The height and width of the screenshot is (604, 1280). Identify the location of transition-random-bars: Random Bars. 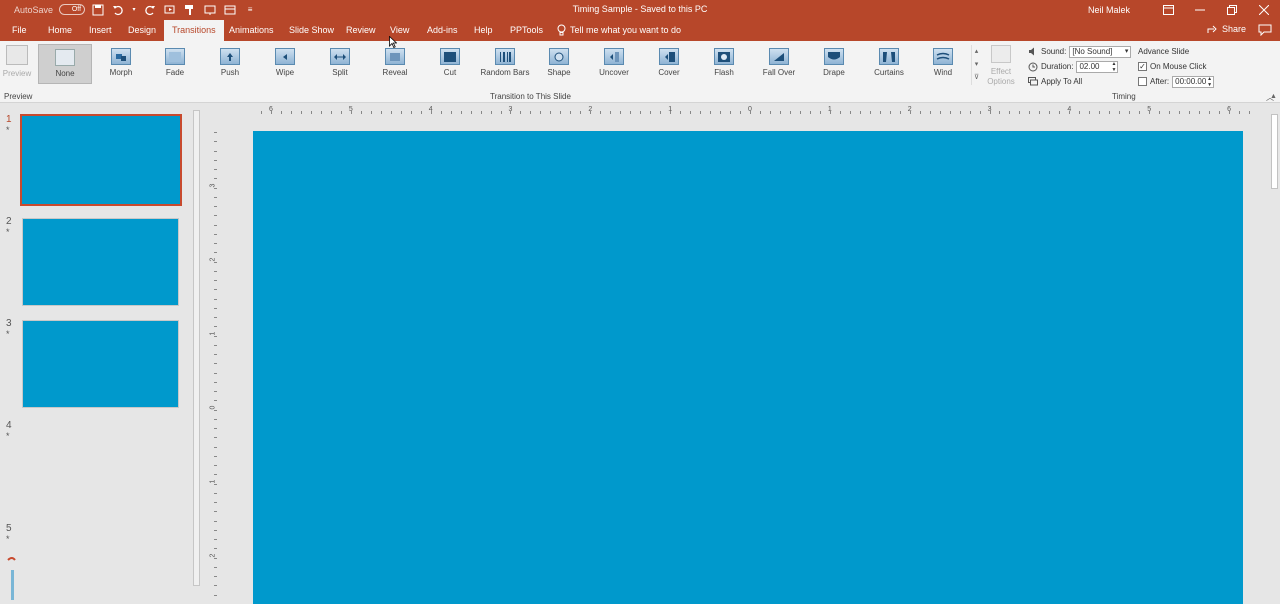
(505, 64).